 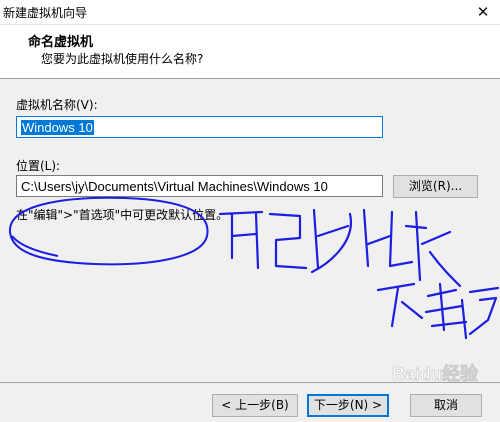 What do you see at coordinates (38, 166) in the screenshot?
I see `location-label: 位置(L):` at bounding box center [38, 166].